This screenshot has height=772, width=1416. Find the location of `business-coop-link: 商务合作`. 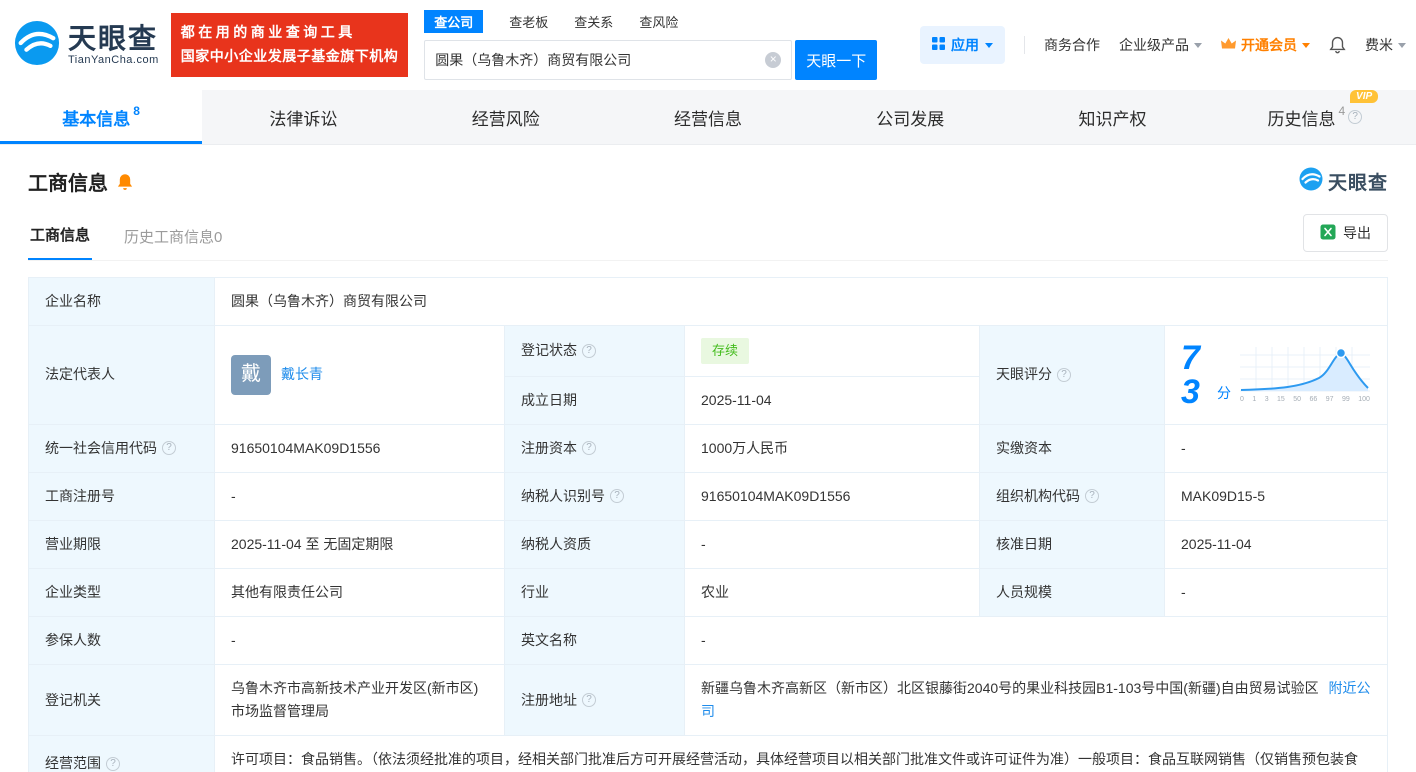

business-coop-link: 商务合作 is located at coordinates (1072, 45).